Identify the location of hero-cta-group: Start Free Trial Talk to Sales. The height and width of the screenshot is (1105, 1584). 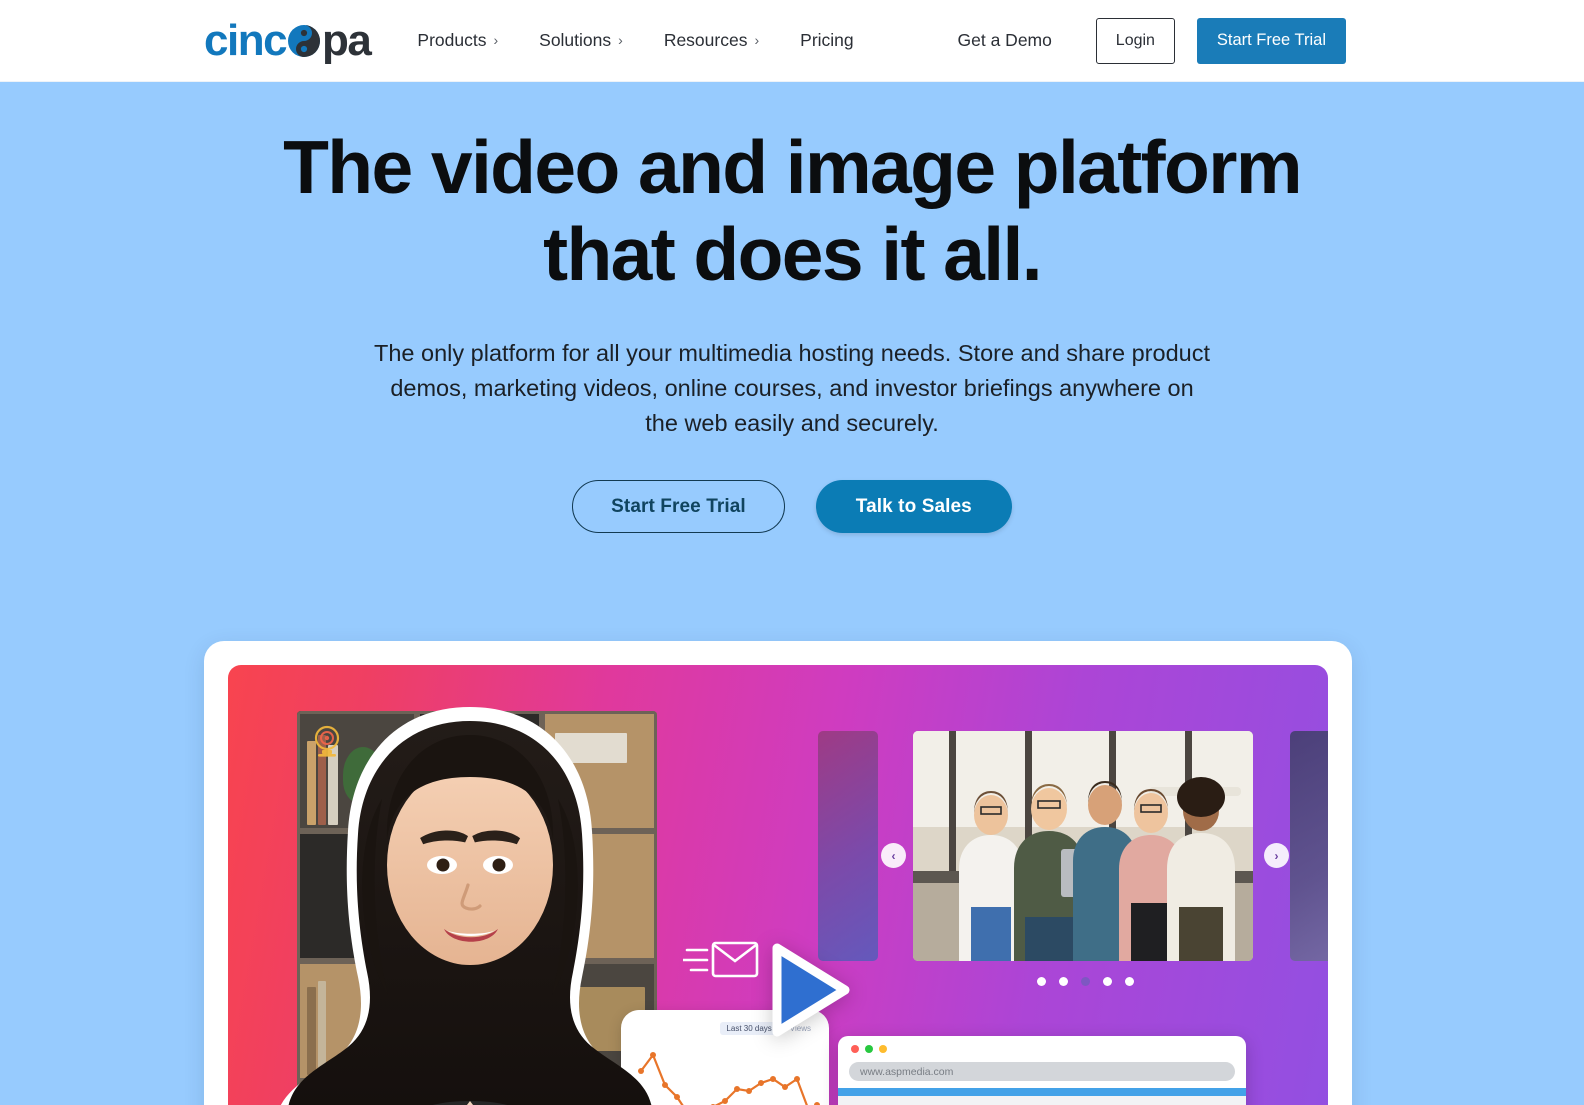
(792, 506).